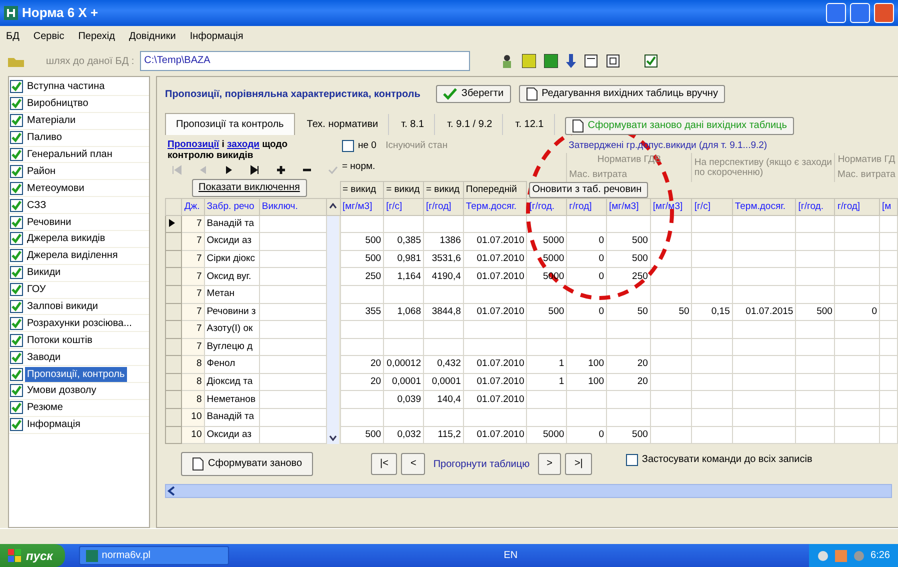 The width and height of the screenshot is (898, 567). Describe the element at coordinates (651, 61) in the screenshot. I see `checkbox-icon` at that location.